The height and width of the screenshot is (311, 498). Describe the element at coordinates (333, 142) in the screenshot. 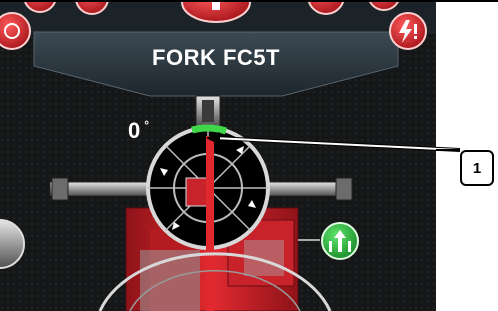

I see `callout-pointer` at that location.